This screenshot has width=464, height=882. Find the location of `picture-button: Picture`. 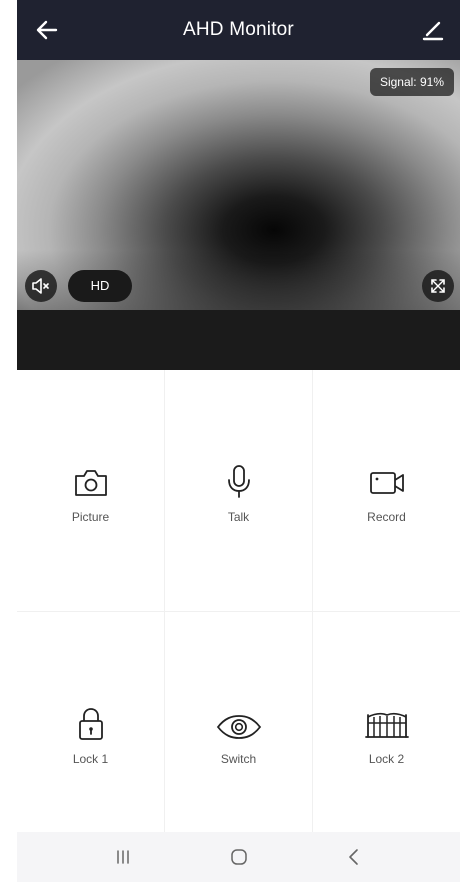

picture-button: Picture is located at coordinates (90, 490).